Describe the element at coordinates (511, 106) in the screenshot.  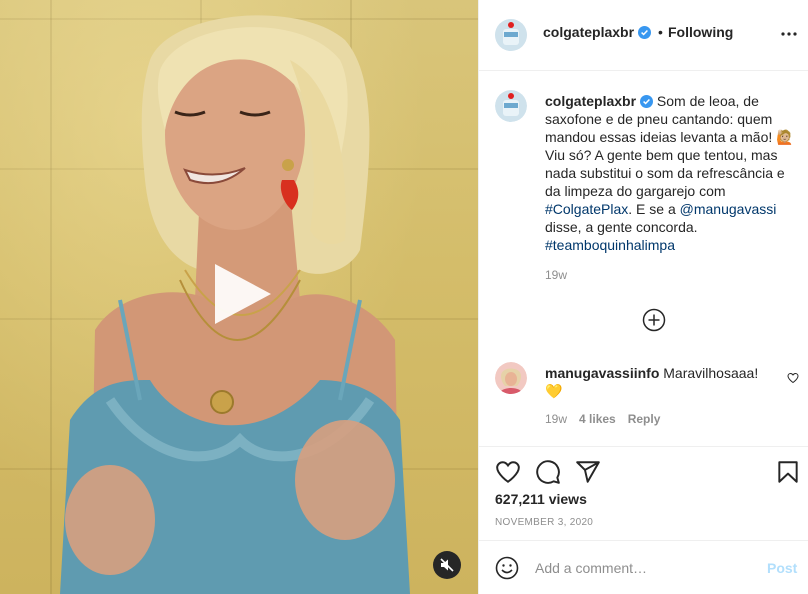
I see `caption-author-avatar` at that location.